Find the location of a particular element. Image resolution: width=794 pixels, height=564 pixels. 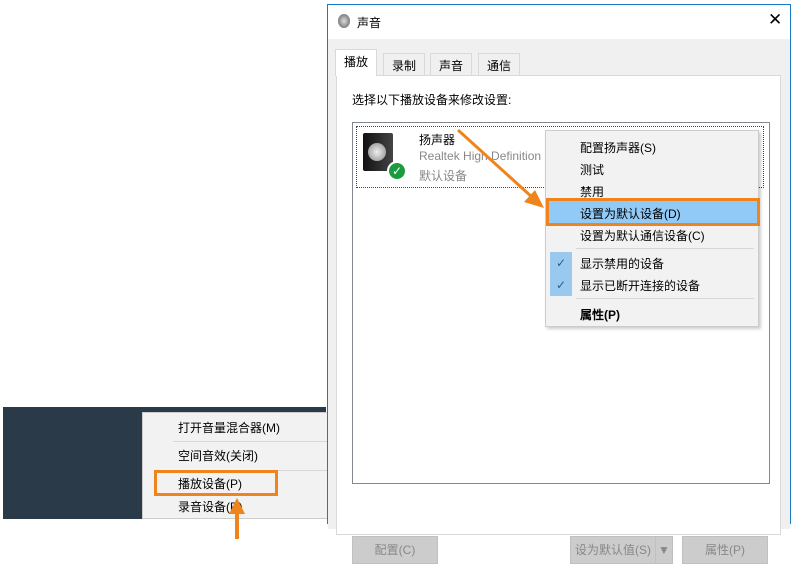

tab-playback: 播放 is located at coordinates (356, 62).